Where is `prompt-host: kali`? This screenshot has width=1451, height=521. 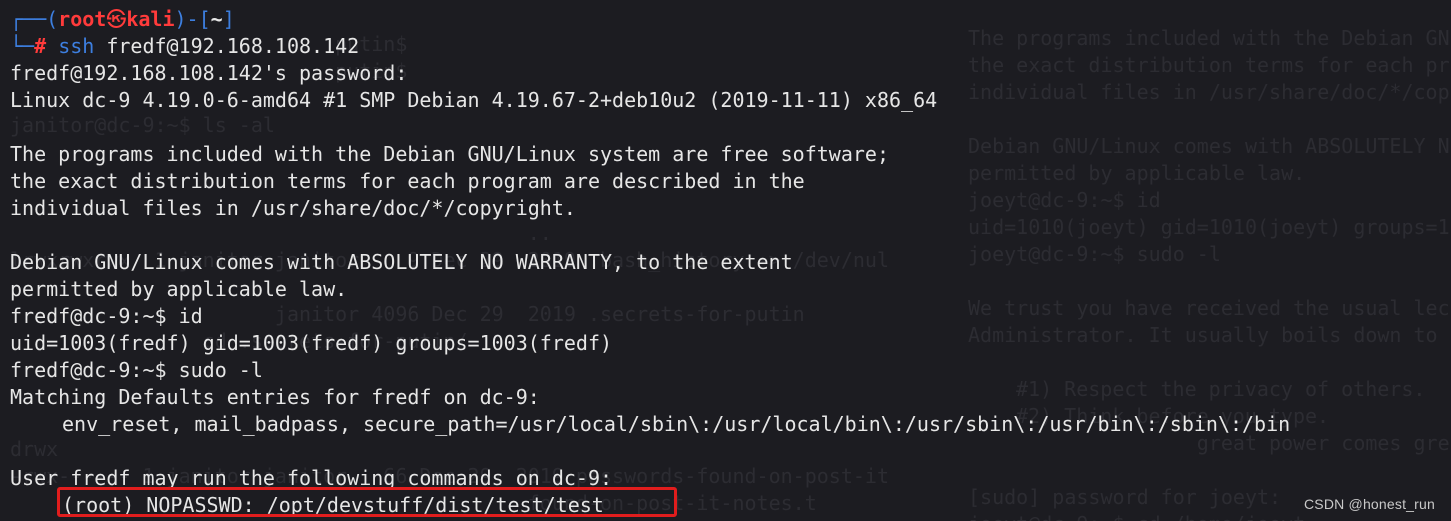
prompt-host: kali is located at coordinates (150, 19).